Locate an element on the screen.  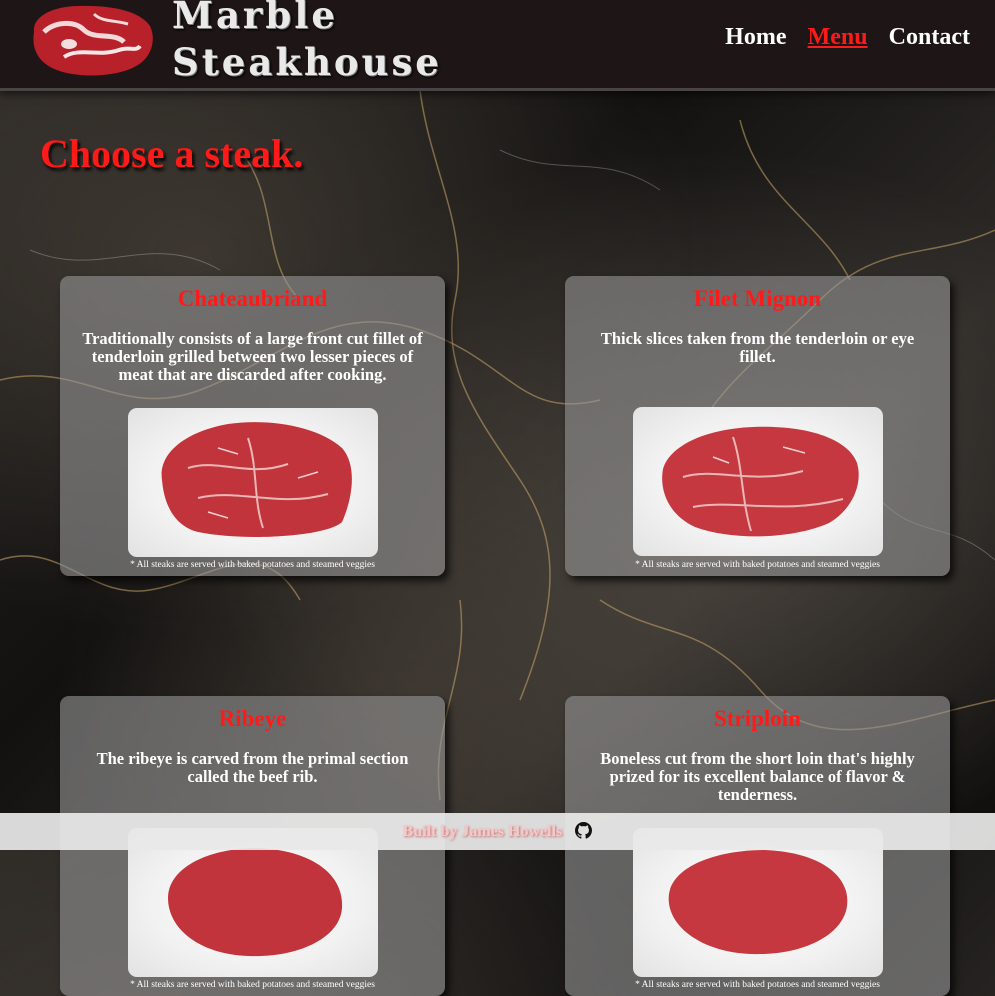
steak-name: Ribeye is located at coordinates (252, 718).